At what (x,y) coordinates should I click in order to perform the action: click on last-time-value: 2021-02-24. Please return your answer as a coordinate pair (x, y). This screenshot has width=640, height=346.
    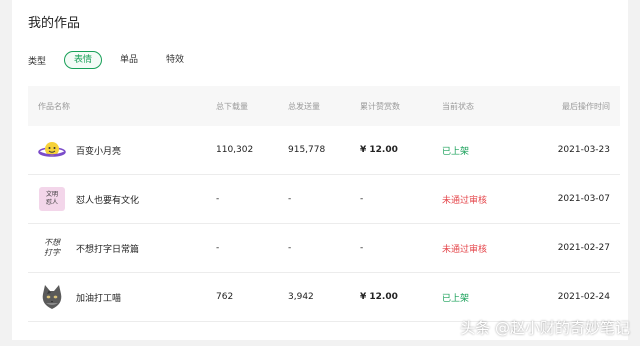
    Looking at the image, I should click on (583, 297).